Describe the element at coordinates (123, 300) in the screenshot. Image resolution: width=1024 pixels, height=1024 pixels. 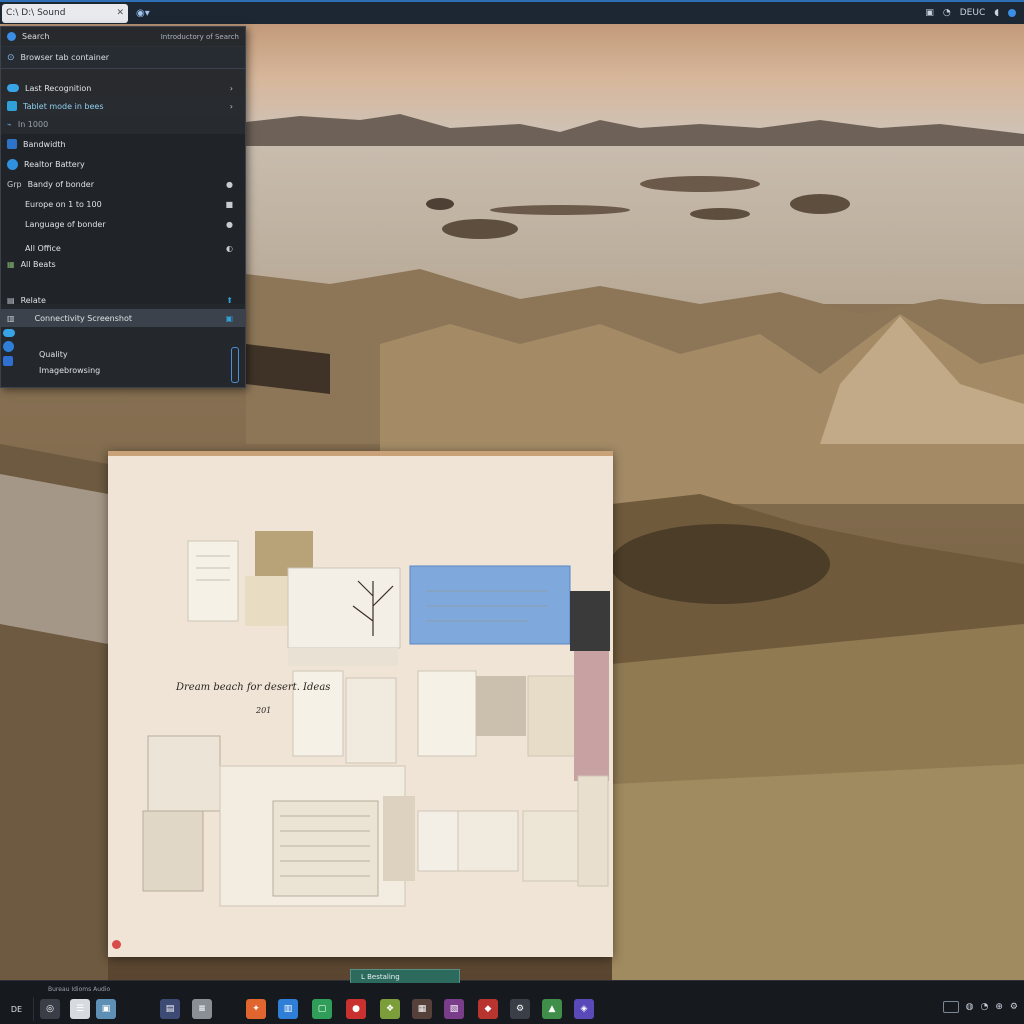
I see `sidebar-item: ▤ Relate ⬆` at that location.